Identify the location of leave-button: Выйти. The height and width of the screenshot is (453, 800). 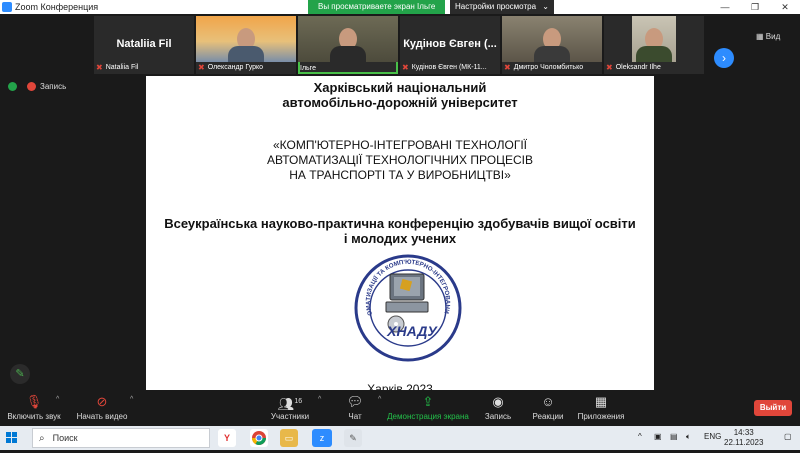
(773, 408).